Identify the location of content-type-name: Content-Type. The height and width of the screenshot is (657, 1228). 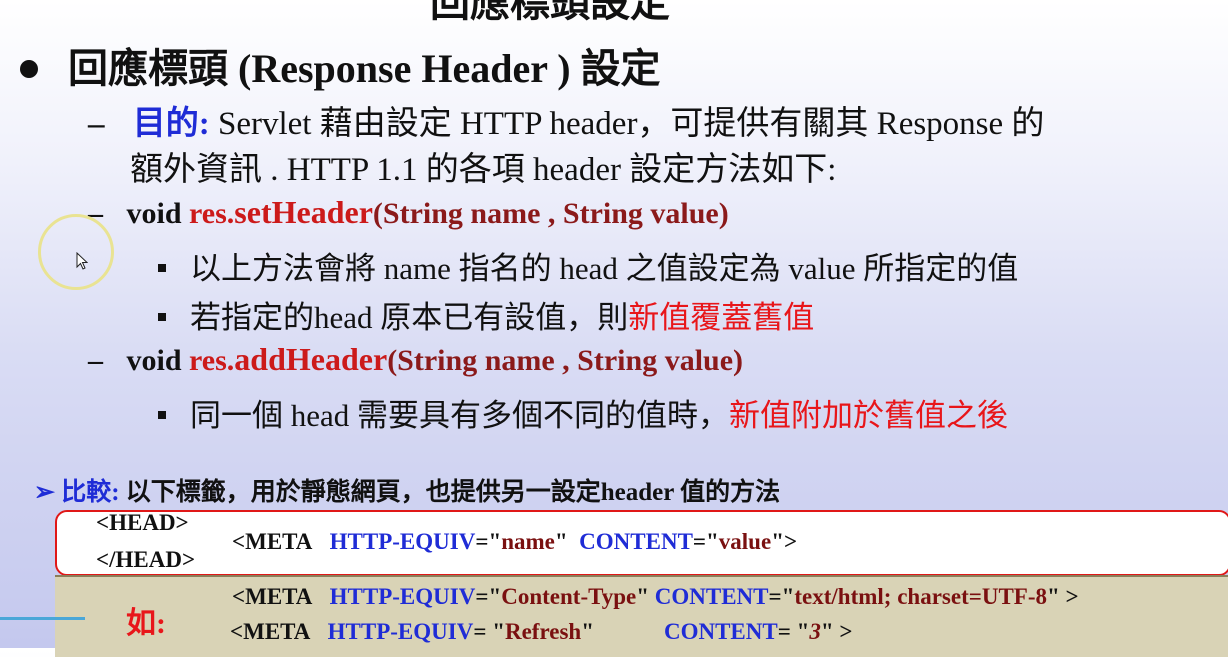
(569, 596).